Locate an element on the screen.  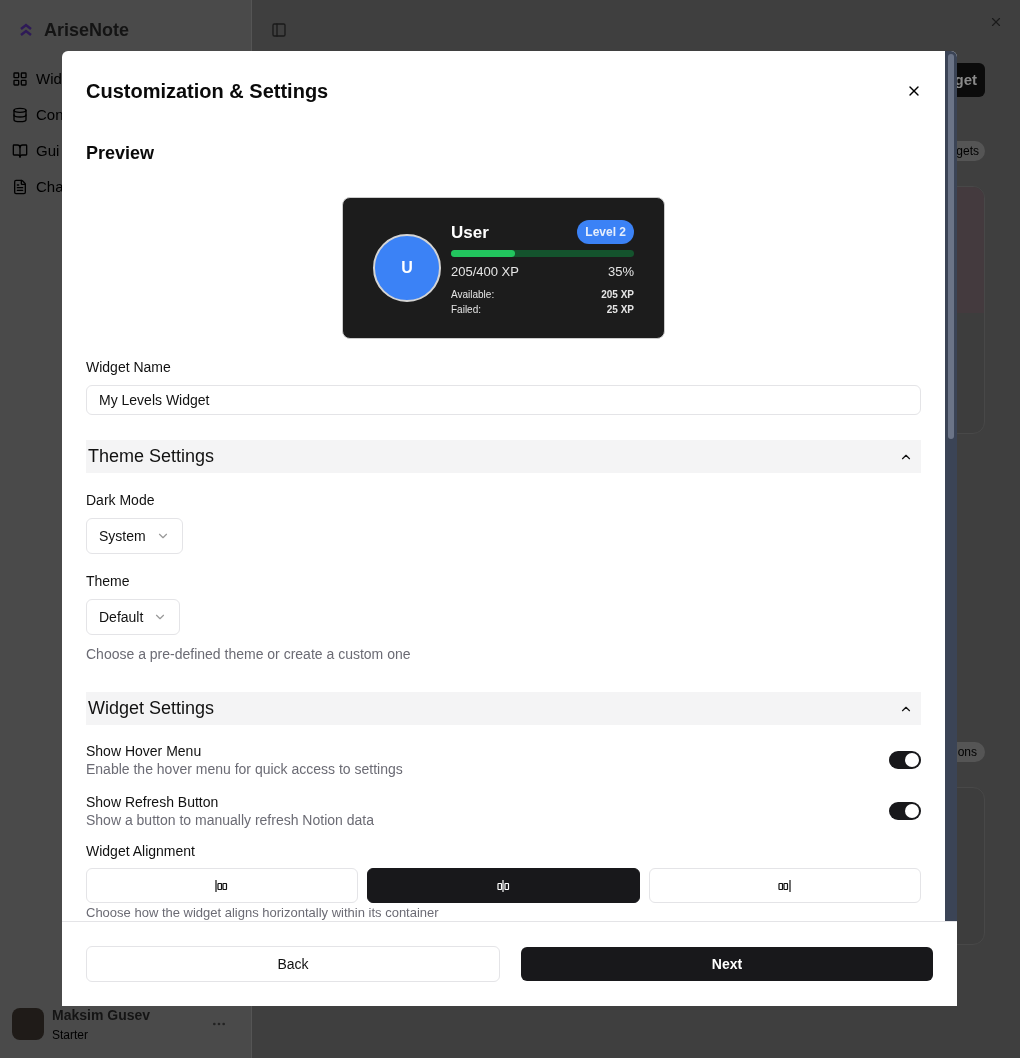
stat-value: 205 XP is located at coordinates (617, 294).